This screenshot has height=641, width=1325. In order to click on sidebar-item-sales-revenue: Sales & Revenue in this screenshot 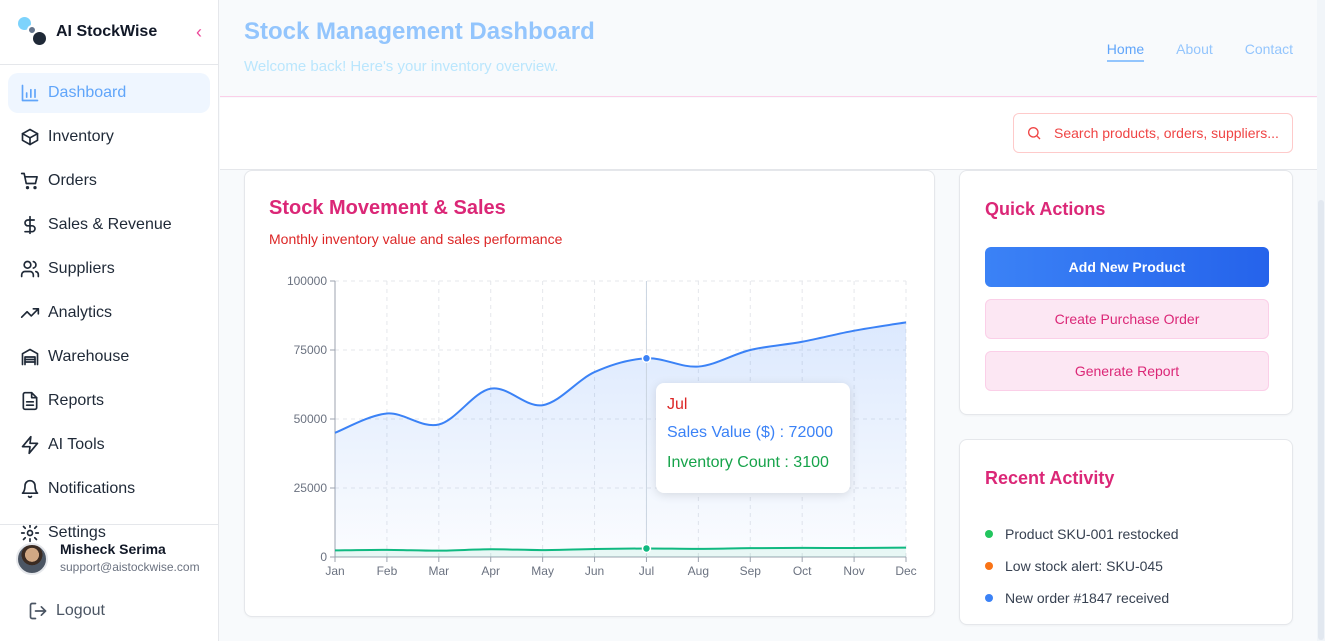, I will do `click(109, 225)`.